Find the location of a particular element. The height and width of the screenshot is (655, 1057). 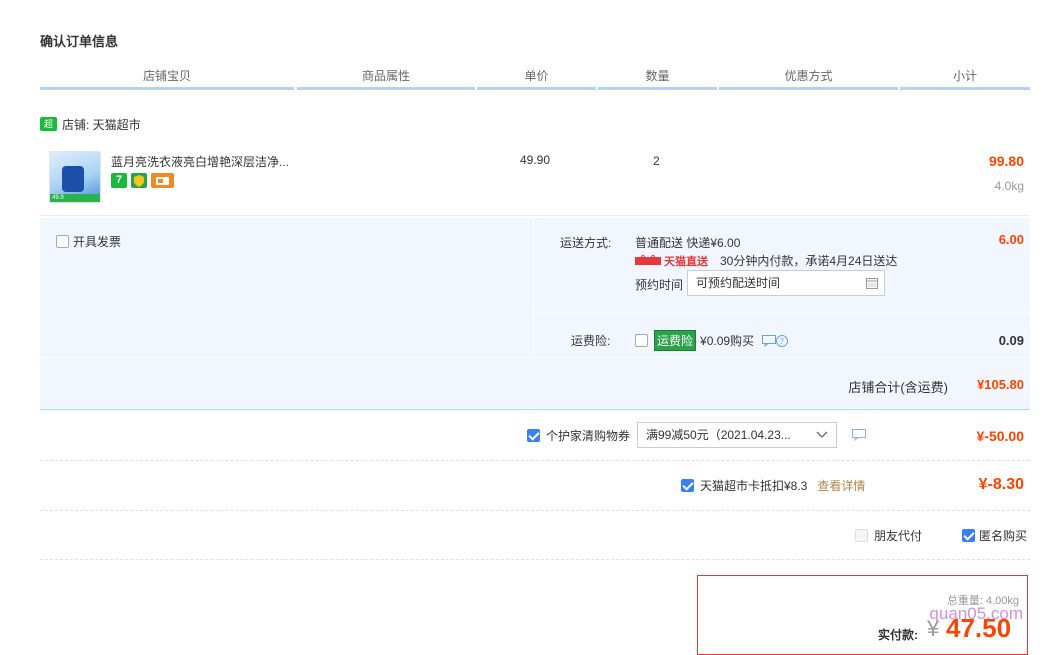

chevron-down-icon is located at coordinates (822, 434).